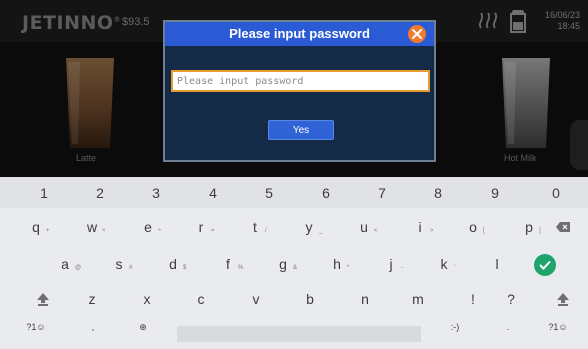 The height and width of the screenshot is (349, 588). I want to click on backspace-key, so click(563, 227).